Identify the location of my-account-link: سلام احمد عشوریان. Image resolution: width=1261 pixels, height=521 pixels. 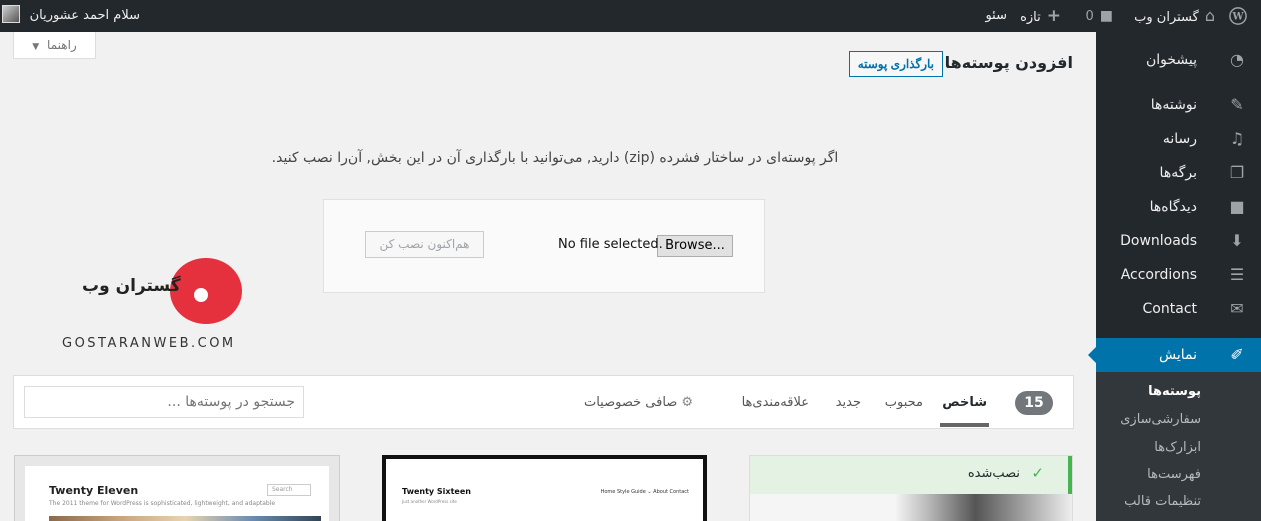
(75, 16).